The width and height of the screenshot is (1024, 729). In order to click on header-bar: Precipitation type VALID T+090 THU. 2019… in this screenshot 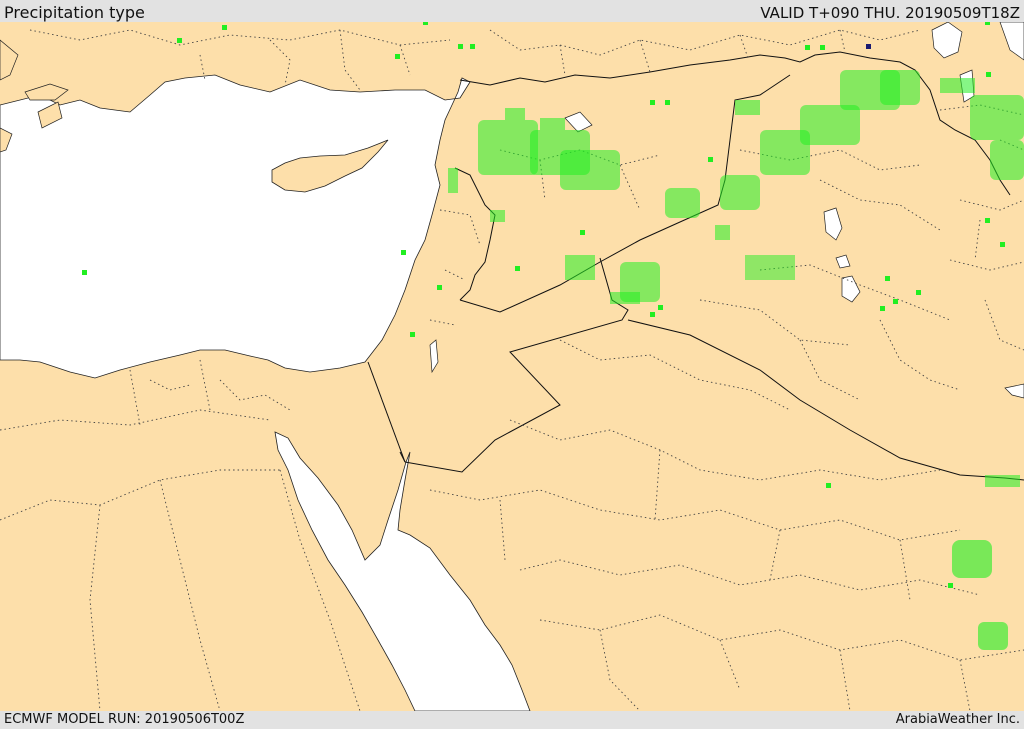, I will do `click(512, 11)`.